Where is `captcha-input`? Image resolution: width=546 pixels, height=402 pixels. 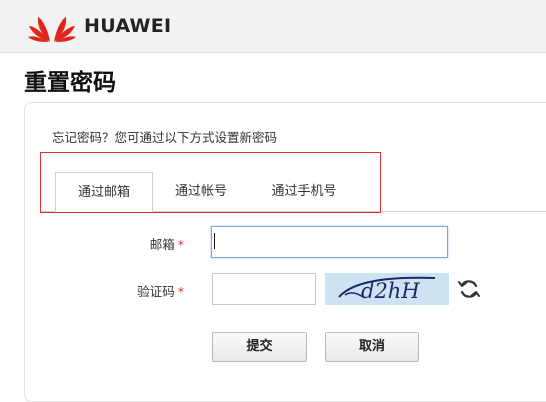
captcha-input is located at coordinates (264, 289).